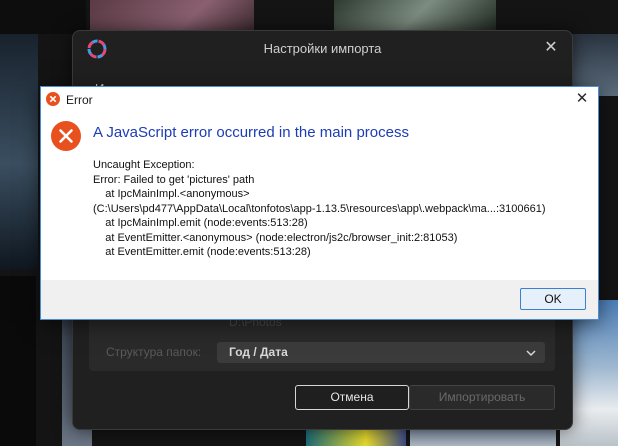 The width and height of the screenshot is (618, 446). I want to click on title-bar: Error ✕, so click(319, 99).